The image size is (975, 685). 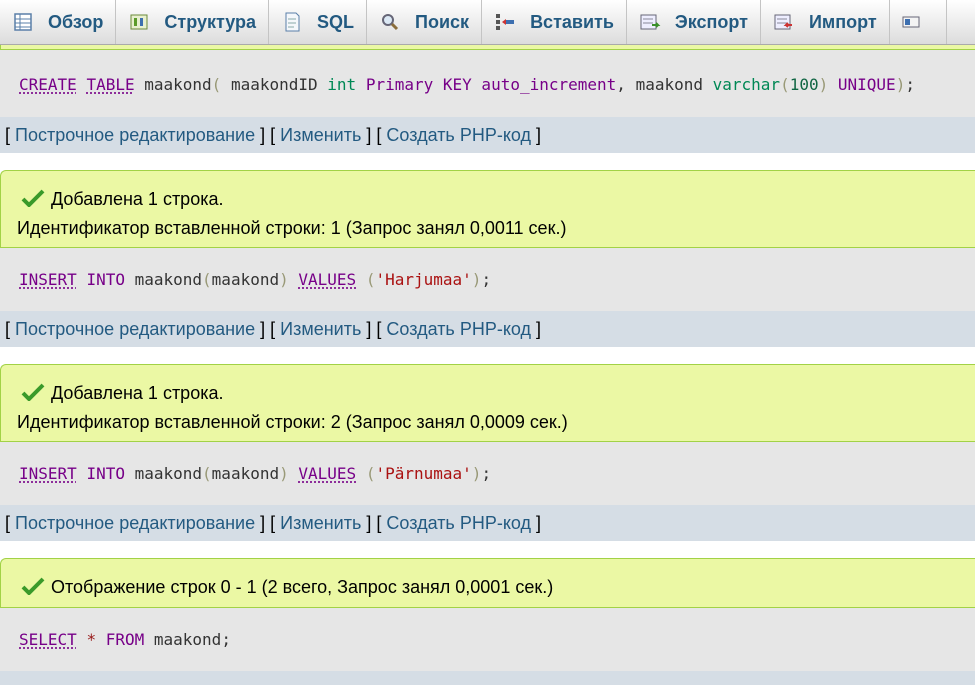 What do you see at coordinates (544, 84) in the screenshot?
I see `sql-token: auto_increment` at bounding box center [544, 84].